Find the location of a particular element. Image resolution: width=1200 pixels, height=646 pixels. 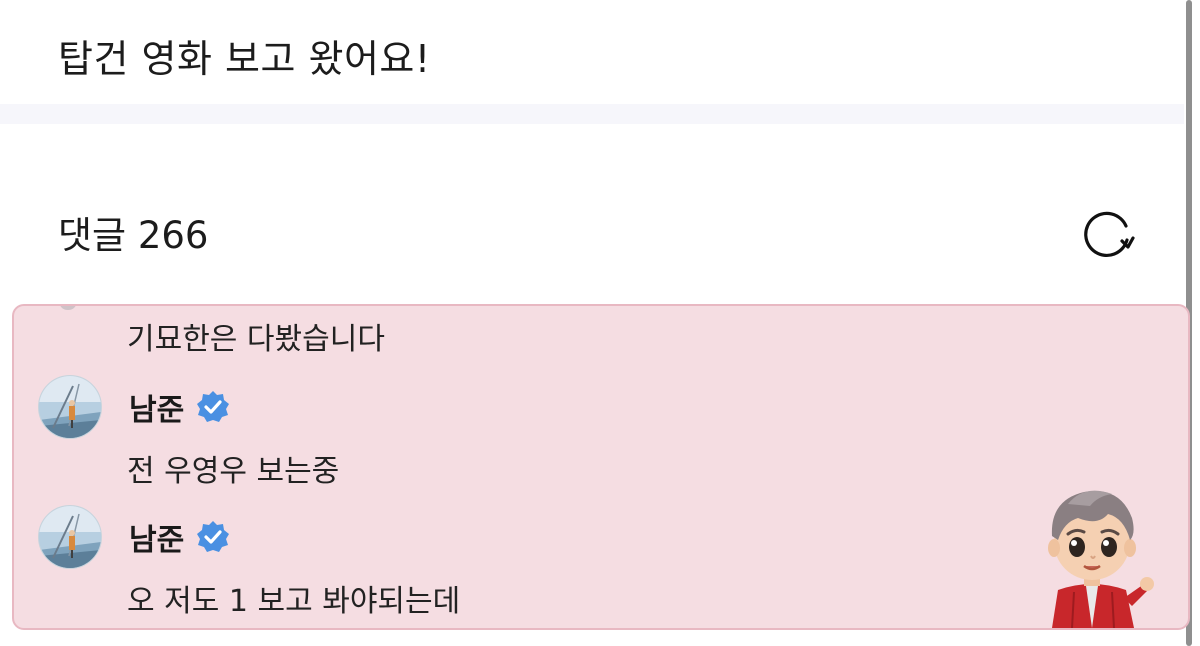

comments-count-header: 댓글 266 is located at coordinates (133, 235).